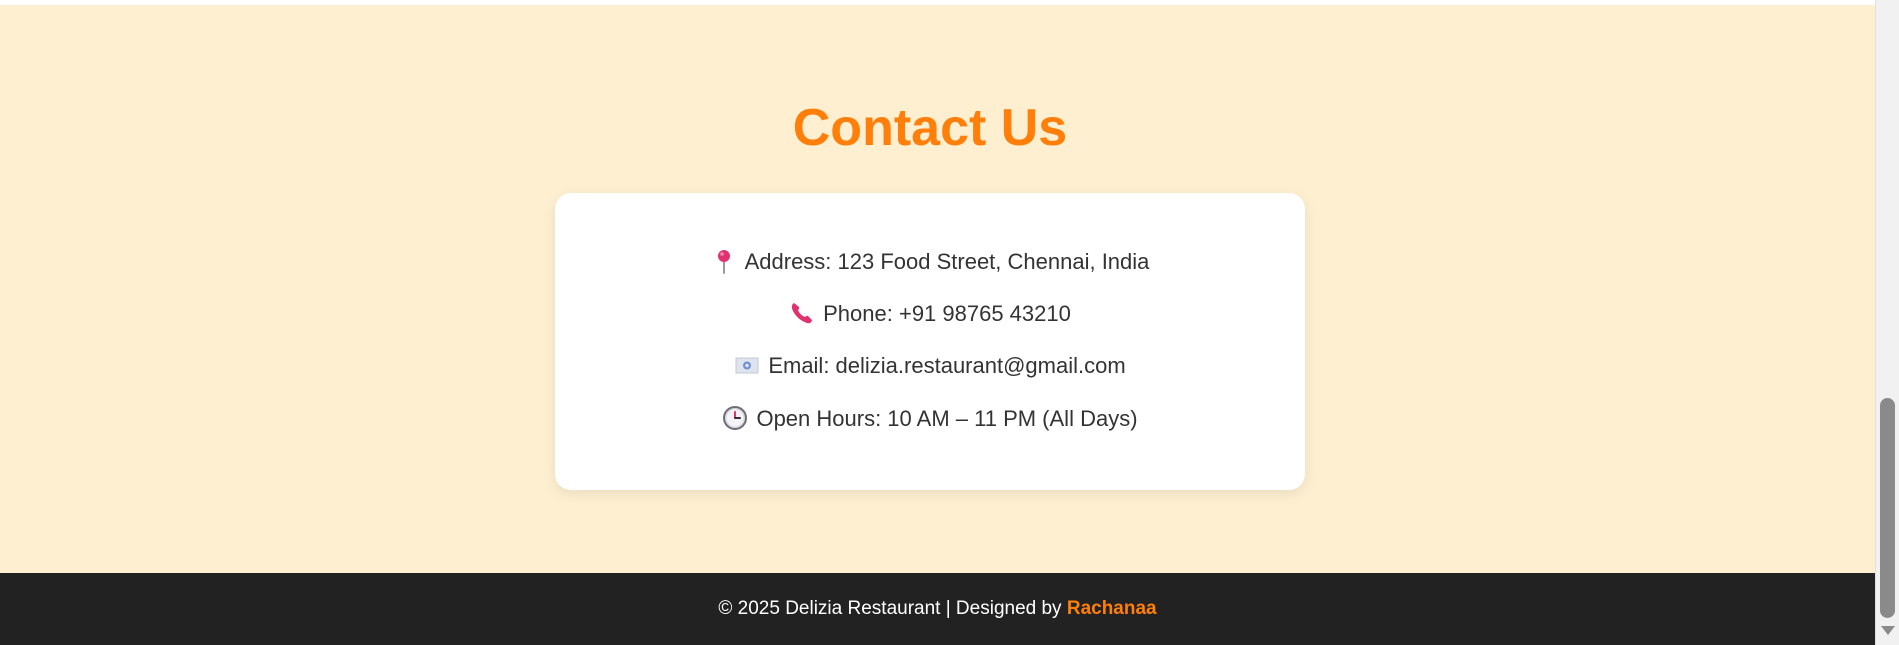 Image resolution: width=1899 pixels, height=645 pixels. I want to click on footer-author: Rachanaa, so click(1111, 608).